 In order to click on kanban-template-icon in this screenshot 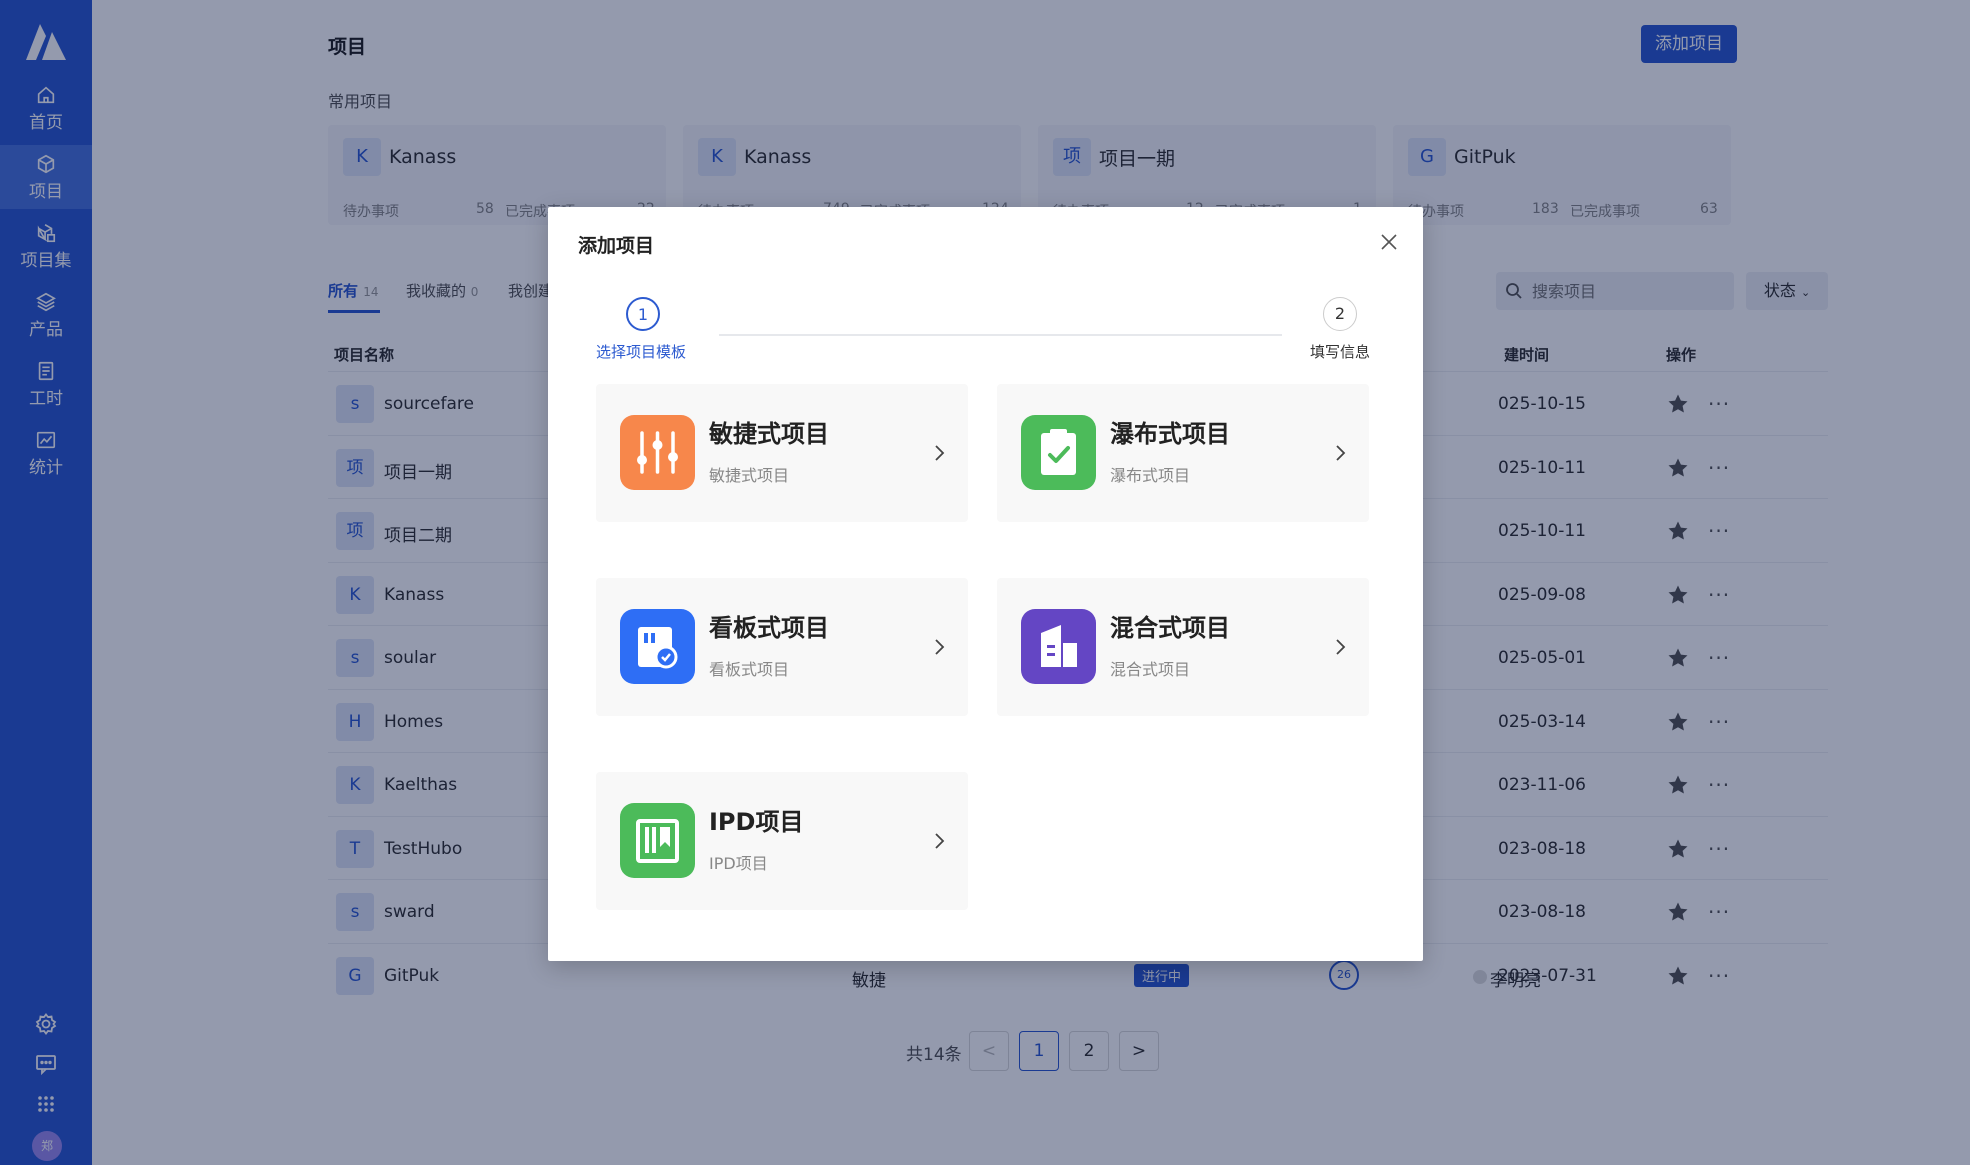, I will do `click(657, 646)`.